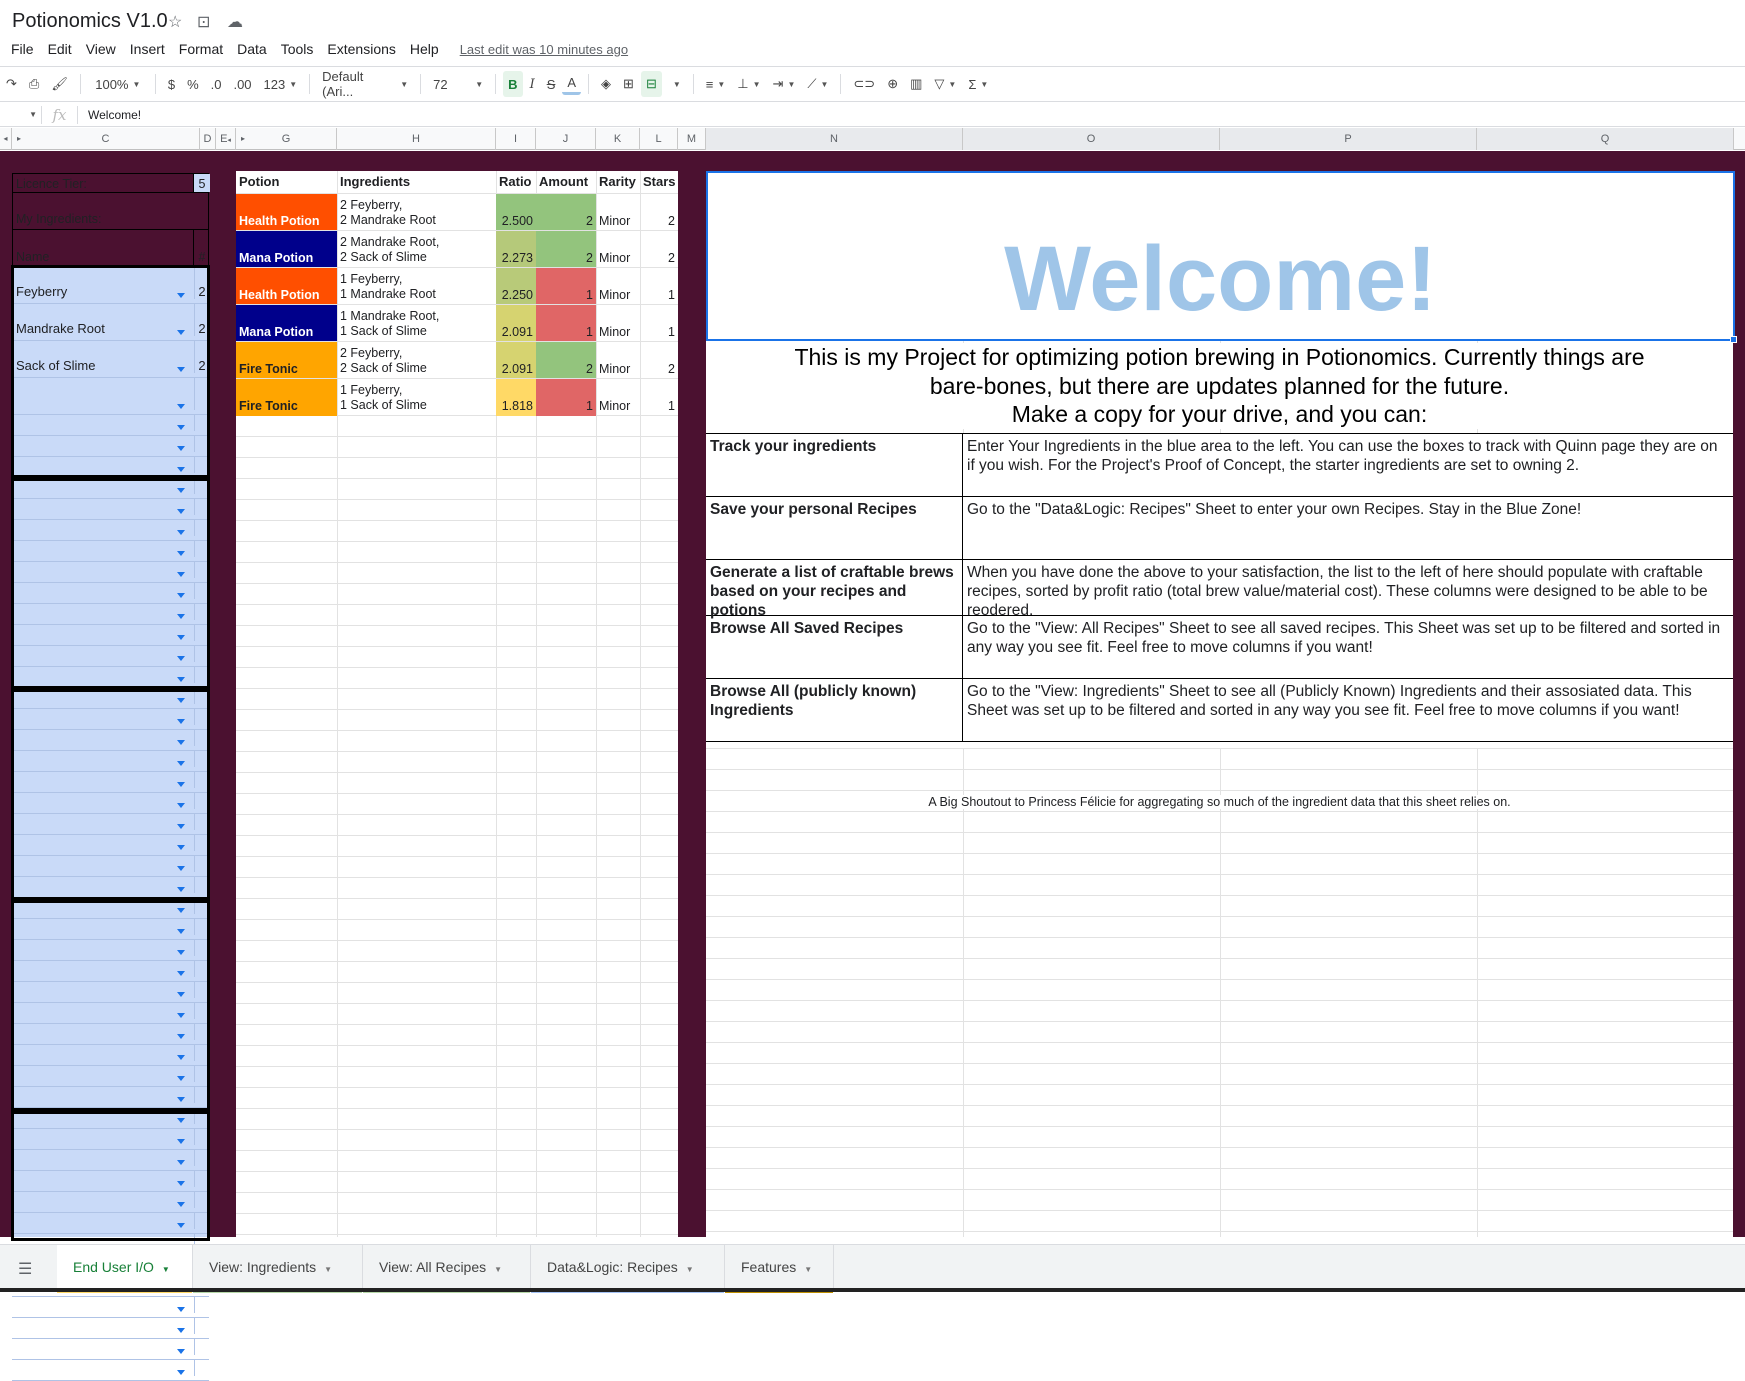 This screenshot has height=1381, width=1745. Describe the element at coordinates (201, 49) in the screenshot. I see `menu-format: Format` at that location.